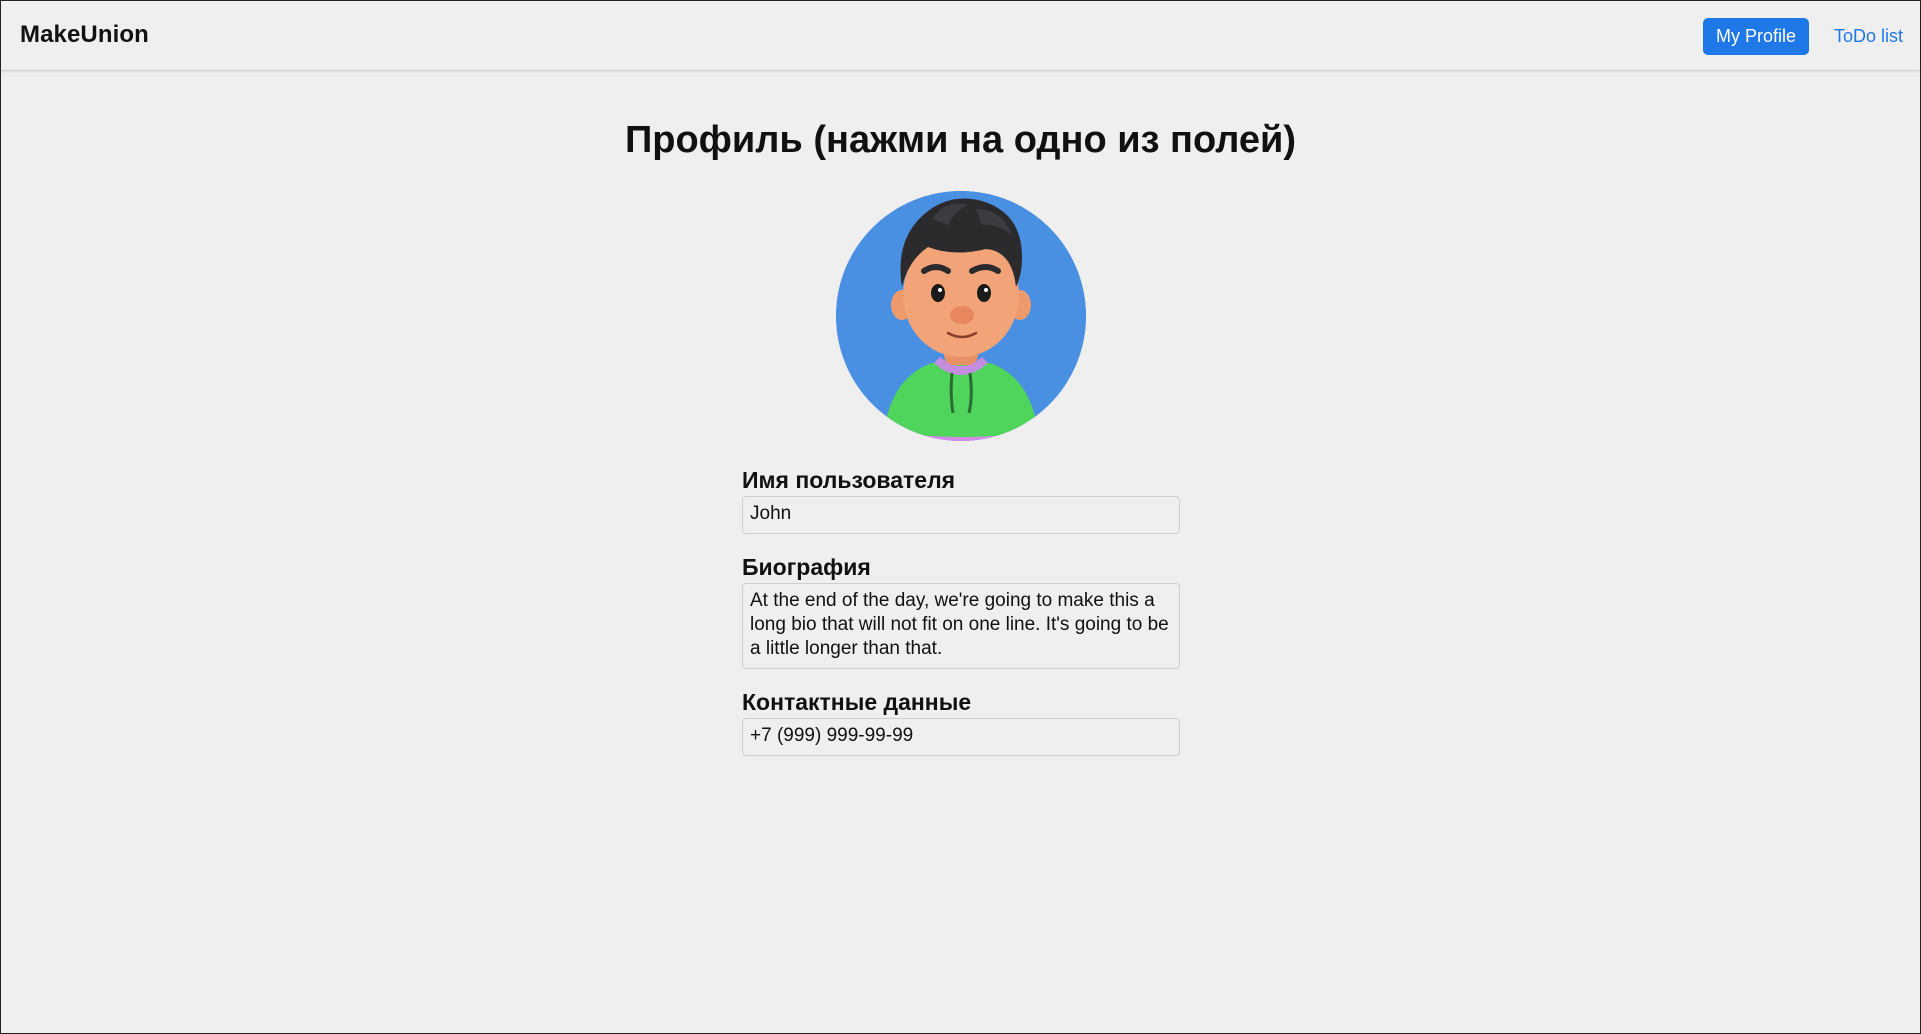 The image size is (1921, 1034). I want to click on user-avatar-icon, so click(961, 316).